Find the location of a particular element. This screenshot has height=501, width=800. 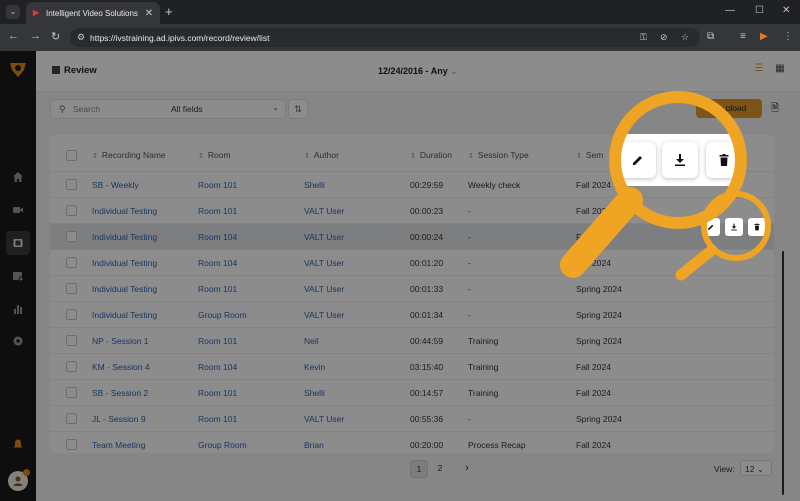

small-magnifier-handle is located at coordinates (696, 262).